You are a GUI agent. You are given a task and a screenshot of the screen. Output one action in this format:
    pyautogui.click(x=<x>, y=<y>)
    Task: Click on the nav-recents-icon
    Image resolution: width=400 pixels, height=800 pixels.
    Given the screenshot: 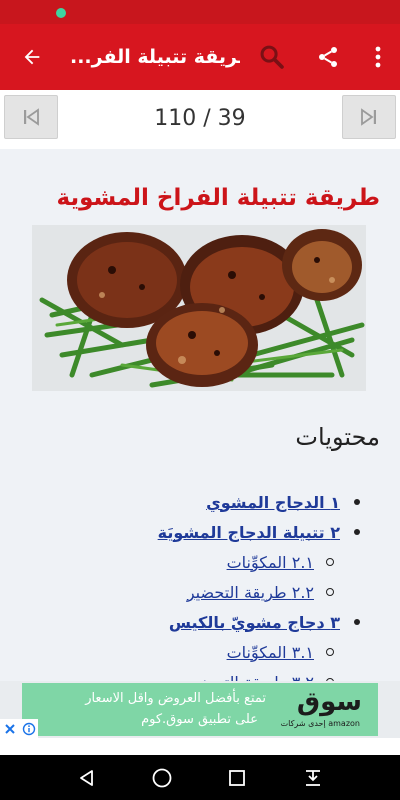 What is the action you would take?
    pyautogui.click(x=237, y=777)
    